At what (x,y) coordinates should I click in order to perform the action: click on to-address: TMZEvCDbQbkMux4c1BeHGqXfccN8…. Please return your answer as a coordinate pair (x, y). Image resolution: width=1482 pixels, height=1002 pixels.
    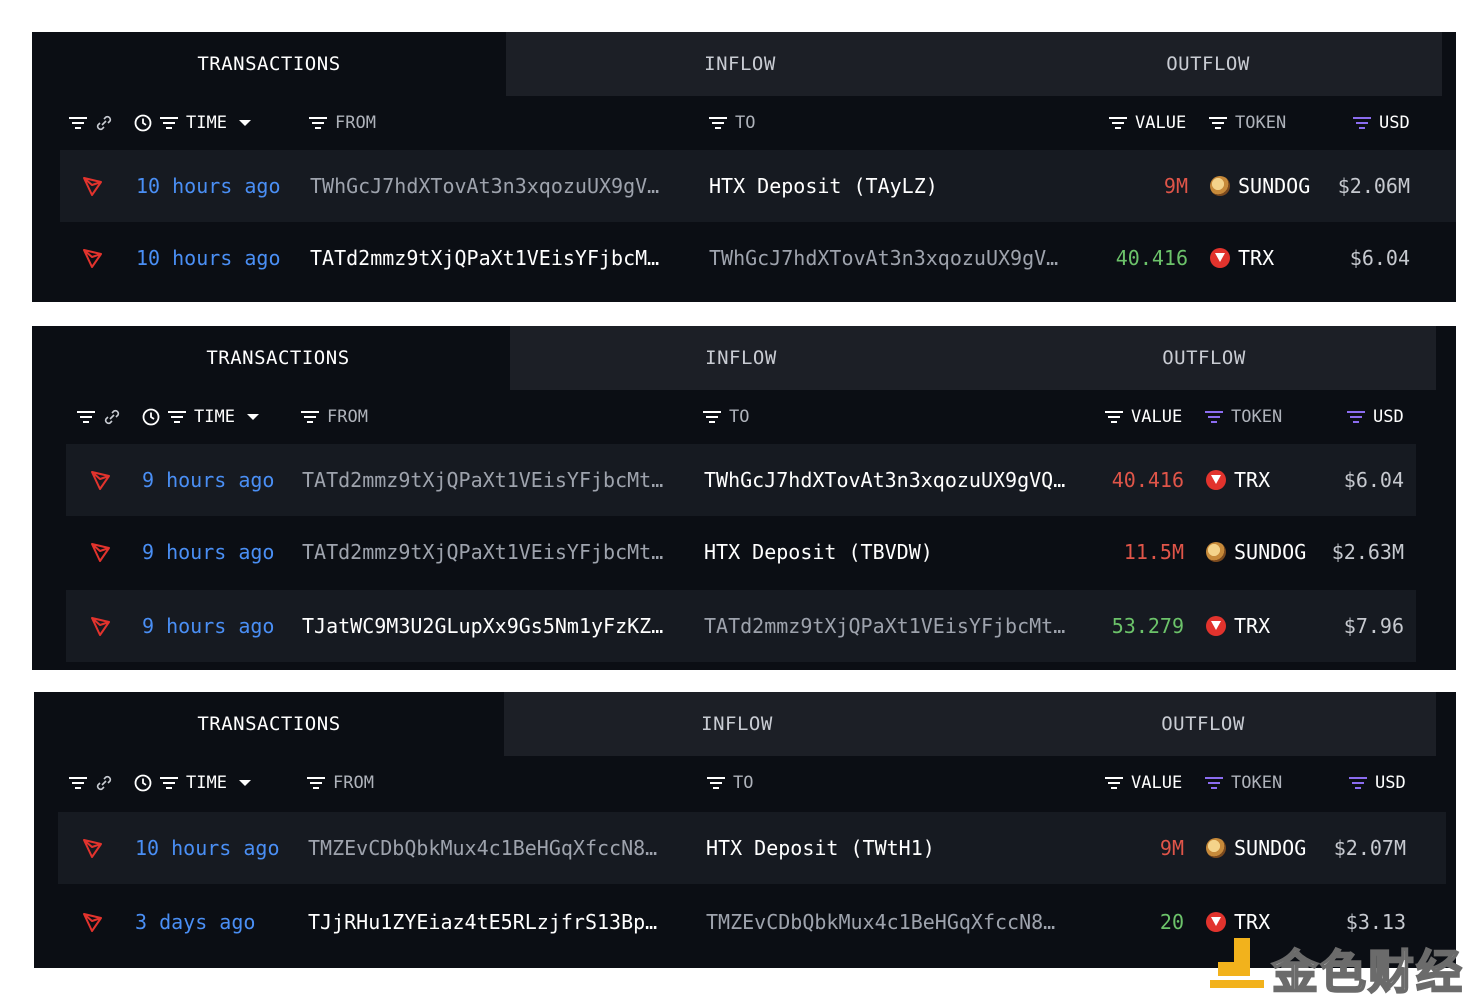
    Looking at the image, I should click on (880, 922).